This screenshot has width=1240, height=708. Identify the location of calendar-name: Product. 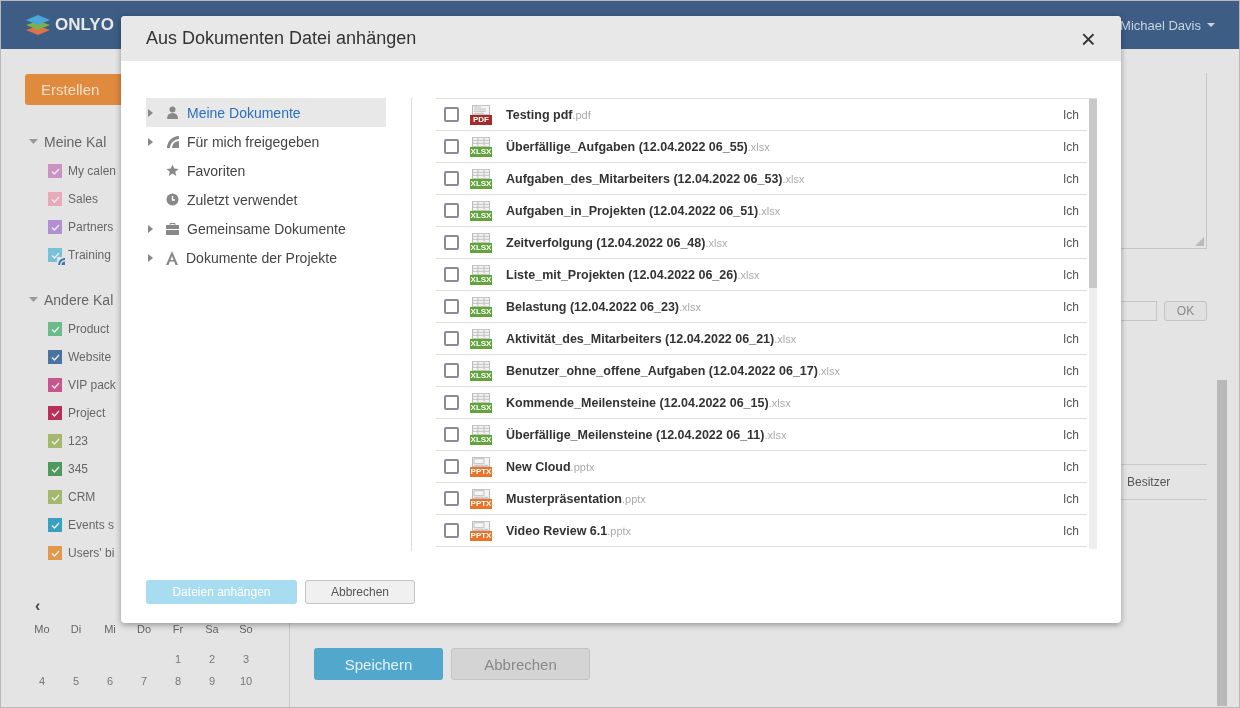
(89, 329).